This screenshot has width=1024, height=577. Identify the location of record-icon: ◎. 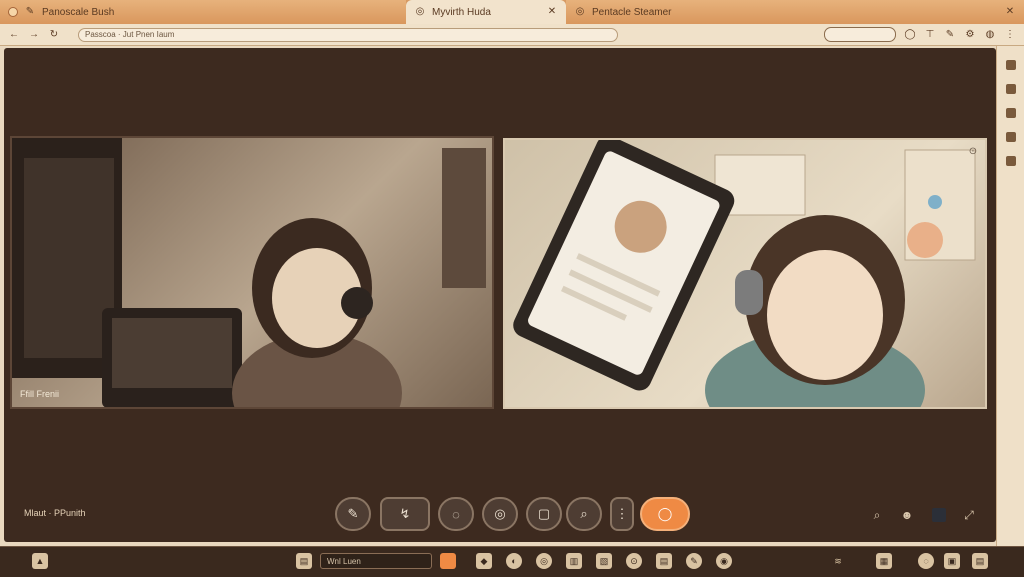
(500, 513).